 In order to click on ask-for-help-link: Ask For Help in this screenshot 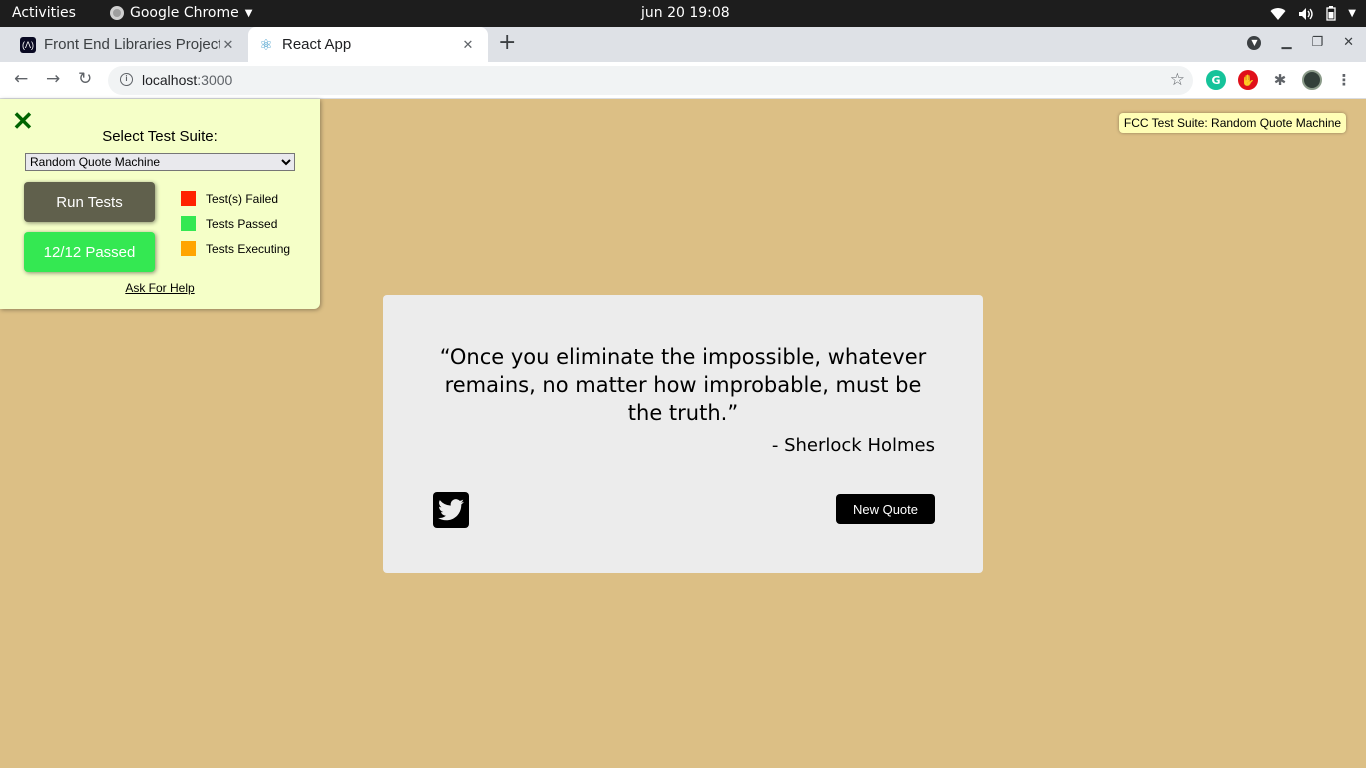, I will do `click(160, 288)`.